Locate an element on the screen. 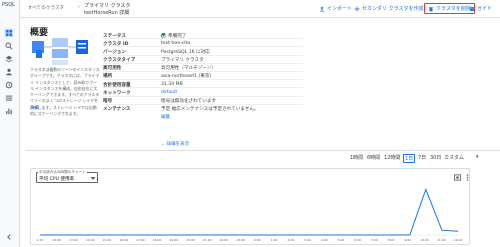 This screenshot has width=500, height=247. property-row: 暗号 暗号は無効化されています is located at coordinates (203, 101).